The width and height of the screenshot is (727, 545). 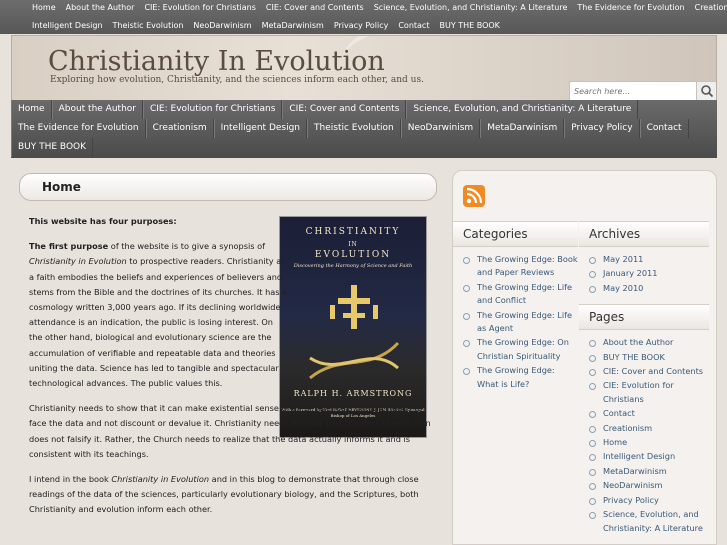 I want to click on p1-text-a: of the website is to give a synopsis of, so click(x=187, y=246).